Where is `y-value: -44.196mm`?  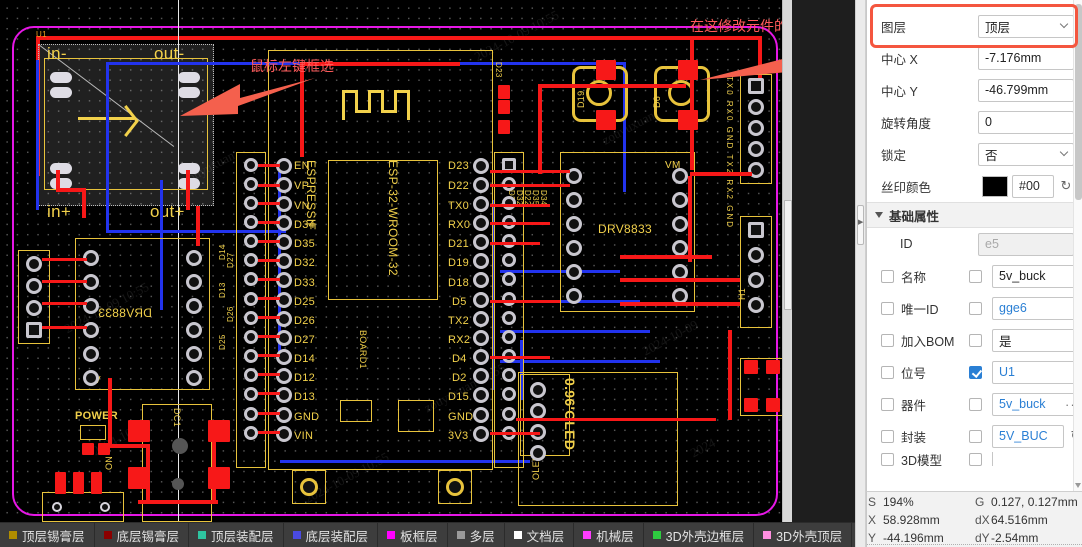 y-value: -44.196mm is located at coordinates (913, 538).